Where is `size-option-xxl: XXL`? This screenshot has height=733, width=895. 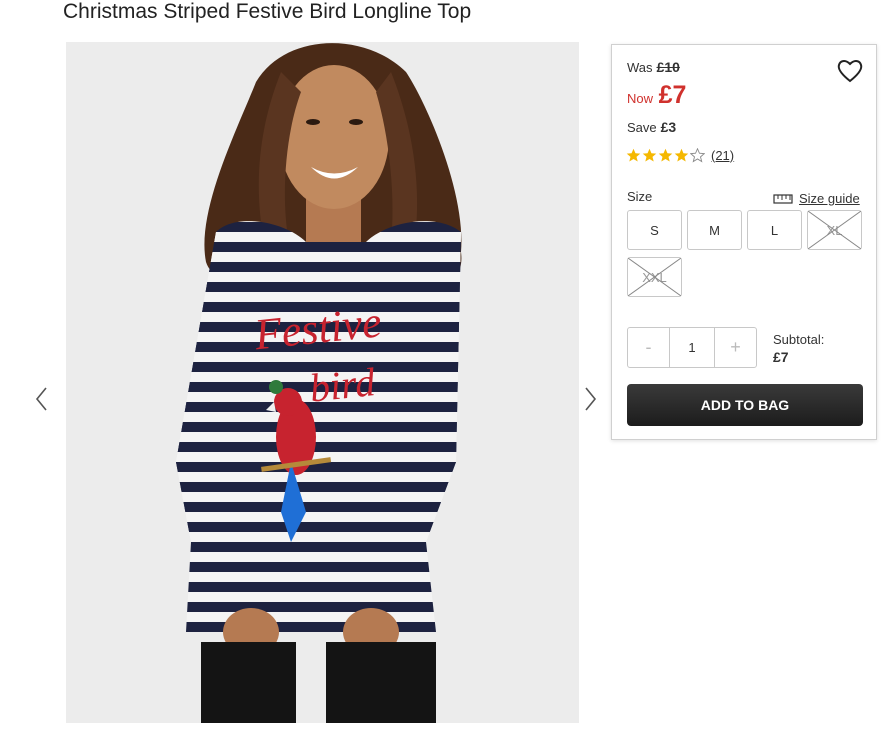 size-option-xxl: XXL is located at coordinates (654, 277).